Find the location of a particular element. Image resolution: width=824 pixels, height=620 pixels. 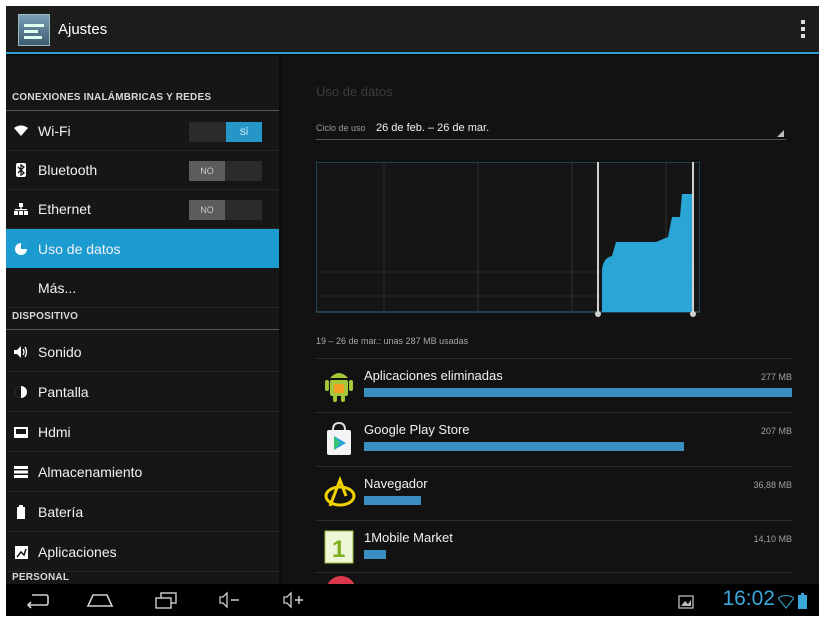

bluetooth-icon is located at coordinates (21, 170).